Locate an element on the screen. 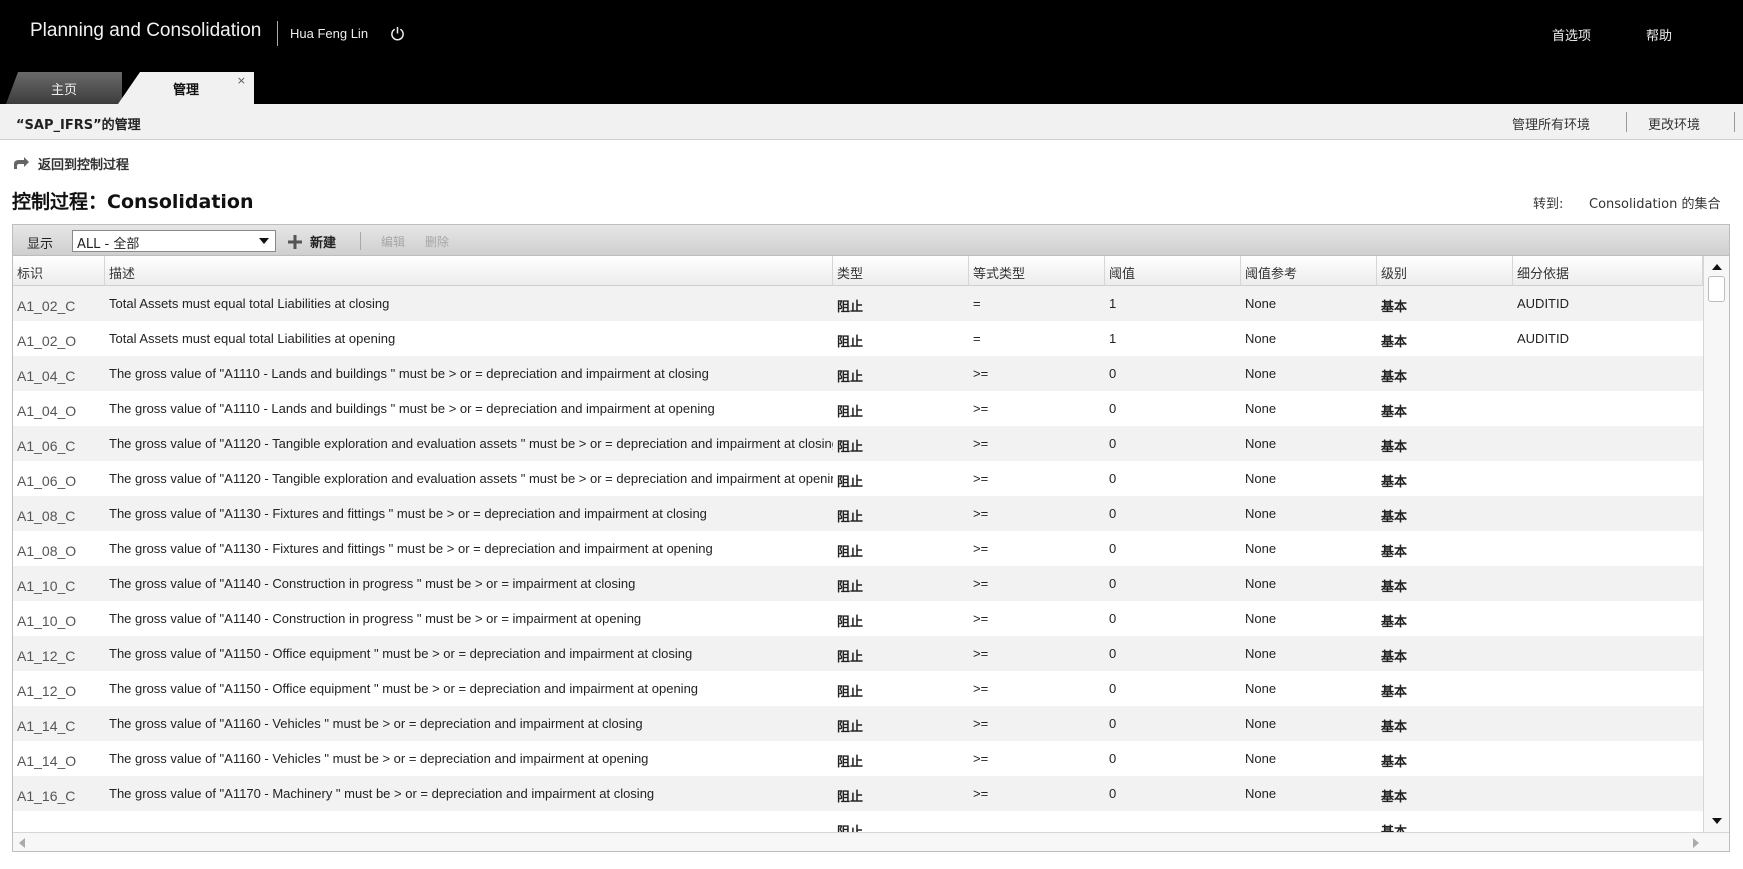 This screenshot has width=1743, height=869. back-arrow-icon is located at coordinates (21, 162).